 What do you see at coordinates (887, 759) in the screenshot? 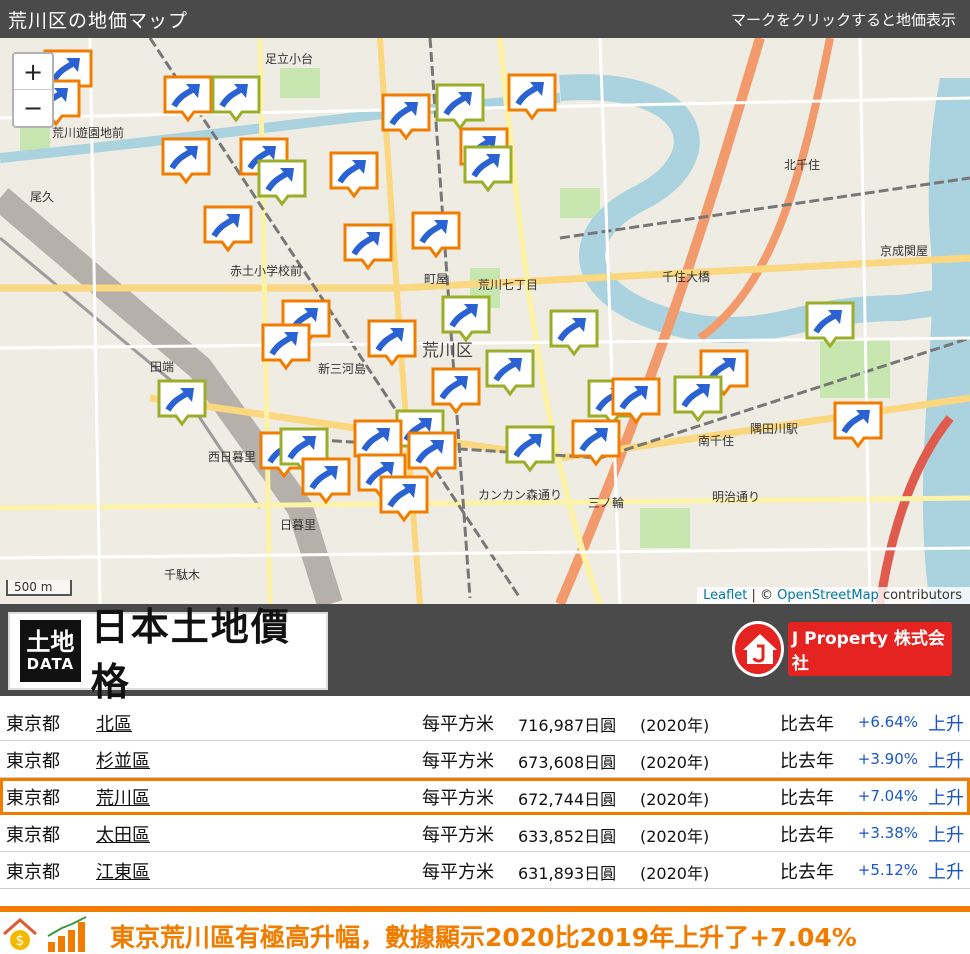
I see `change-percent: +3.90%` at bounding box center [887, 759].